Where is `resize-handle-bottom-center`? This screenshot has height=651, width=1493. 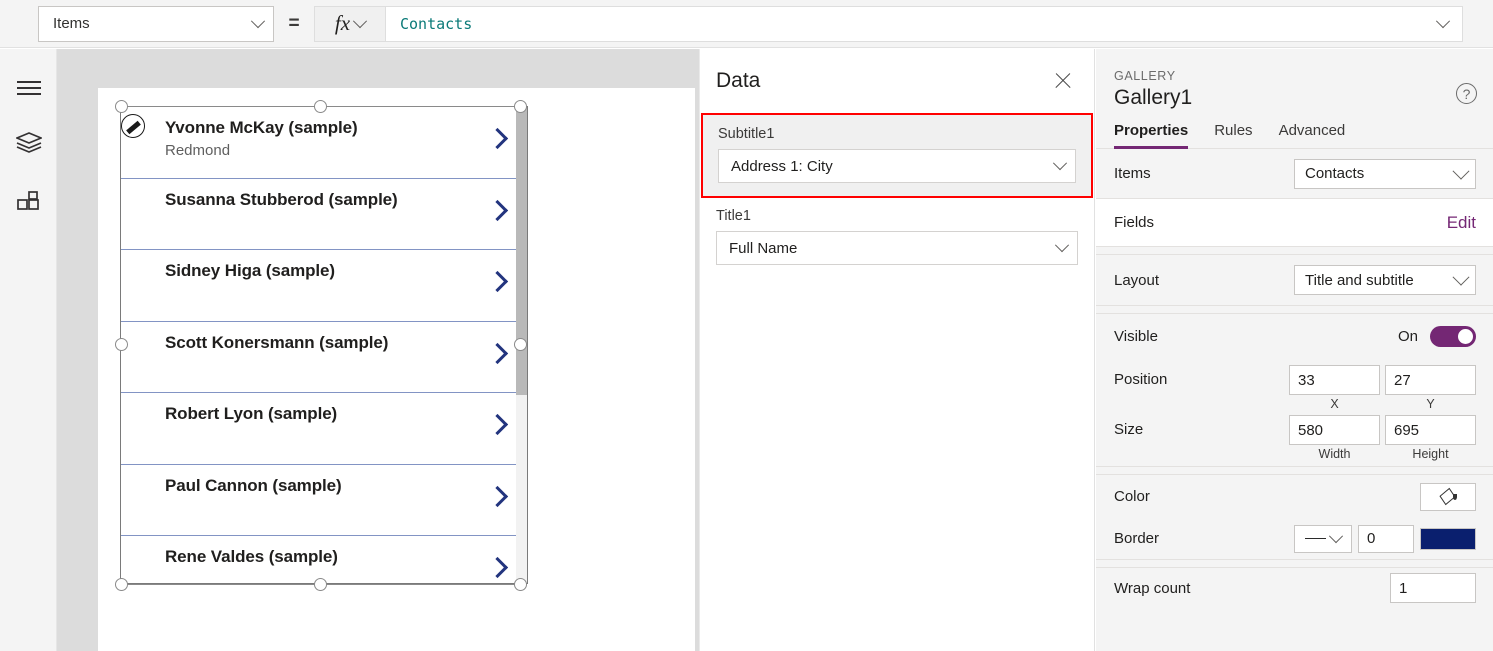
resize-handle-bottom-center is located at coordinates (320, 584).